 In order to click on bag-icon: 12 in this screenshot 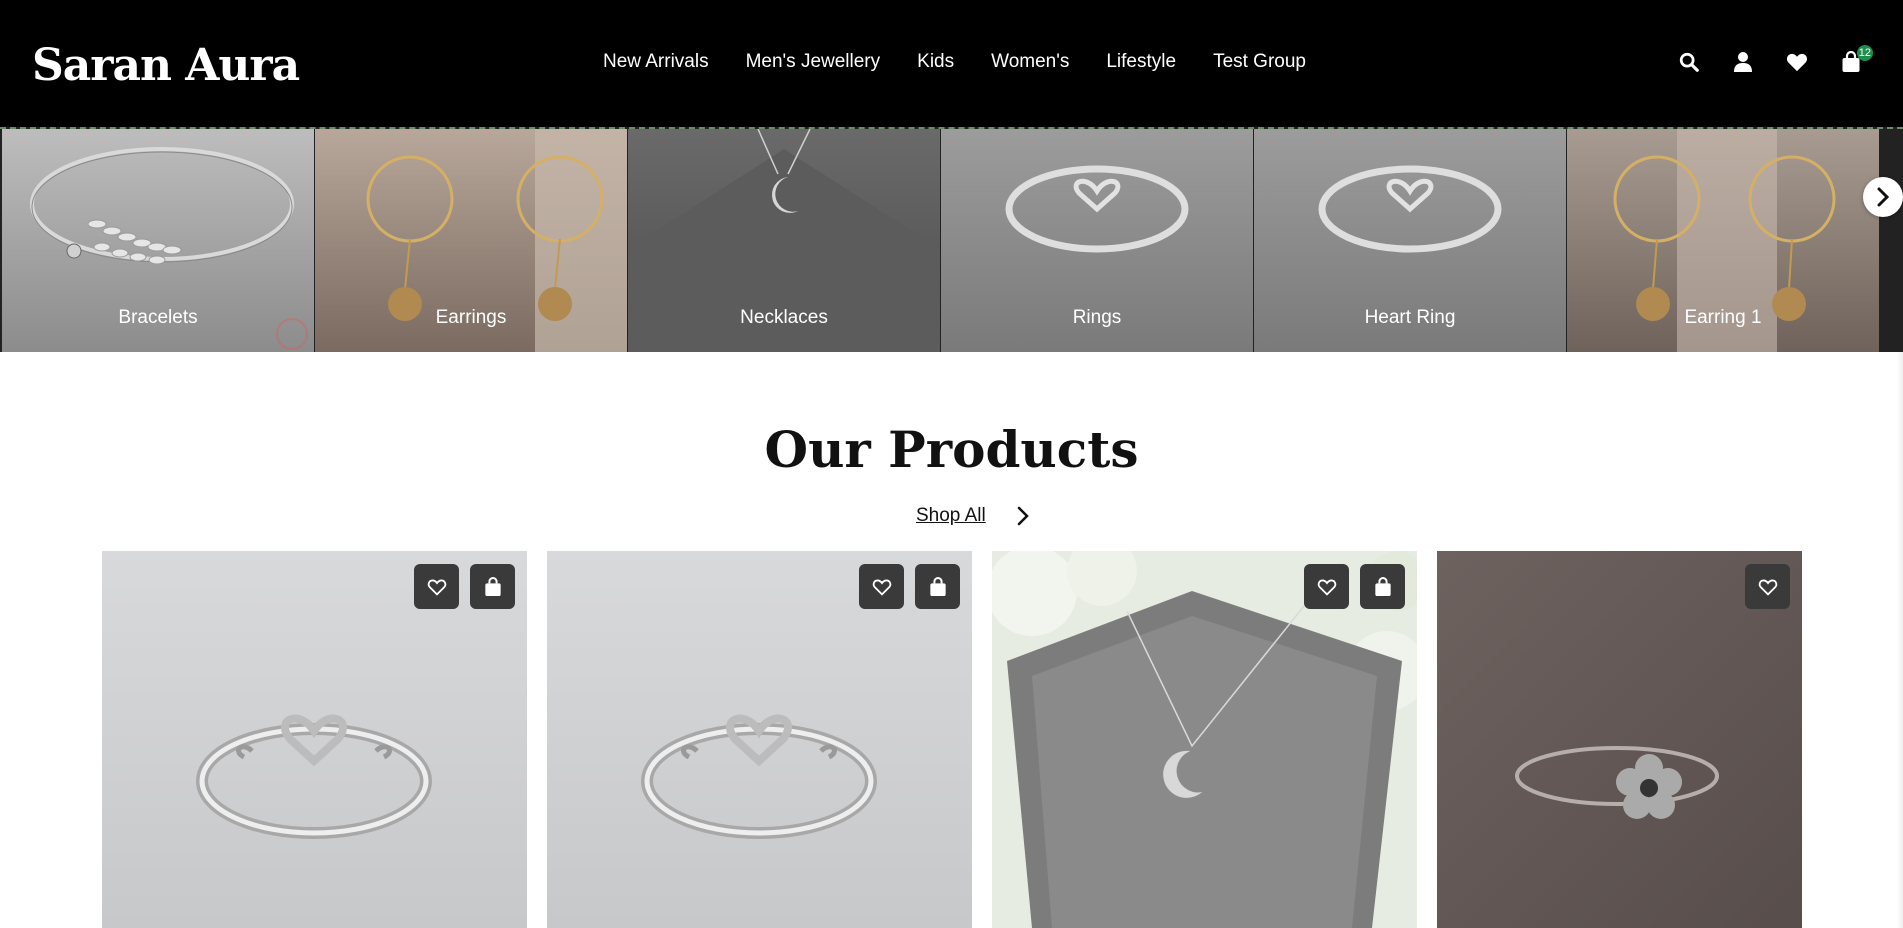, I will do `click(1855, 60)`.